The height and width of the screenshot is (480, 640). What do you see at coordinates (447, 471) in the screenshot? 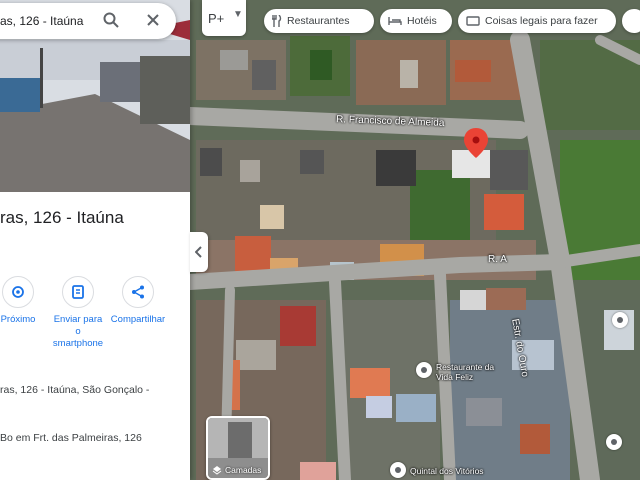
I see `poi-label: Quintal dos Vitórios` at bounding box center [447, 471].